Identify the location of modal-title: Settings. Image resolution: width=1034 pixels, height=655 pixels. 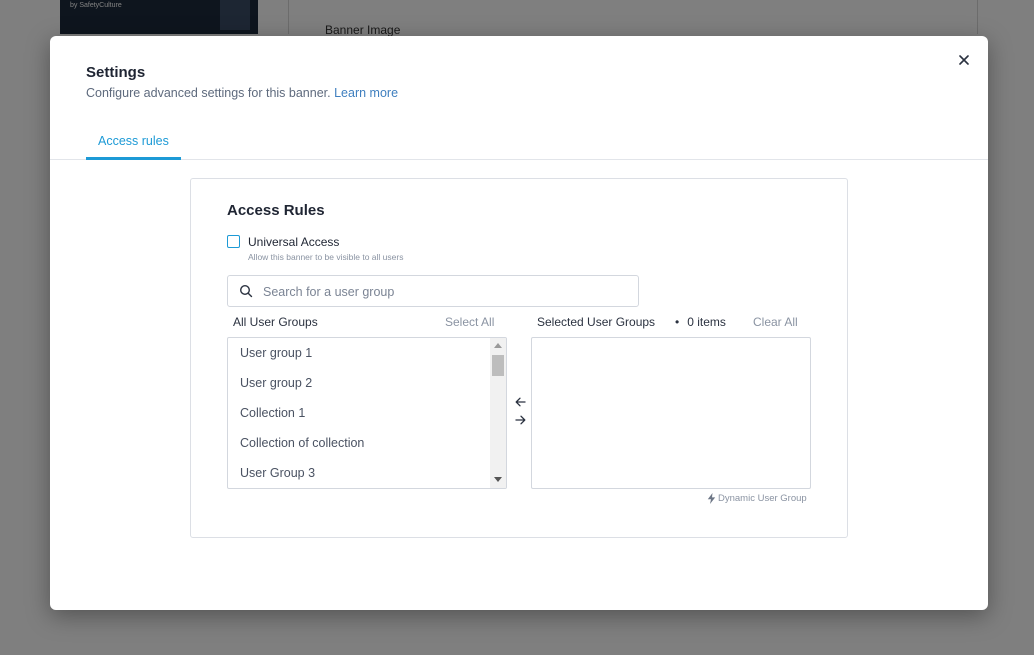
(116, 72).